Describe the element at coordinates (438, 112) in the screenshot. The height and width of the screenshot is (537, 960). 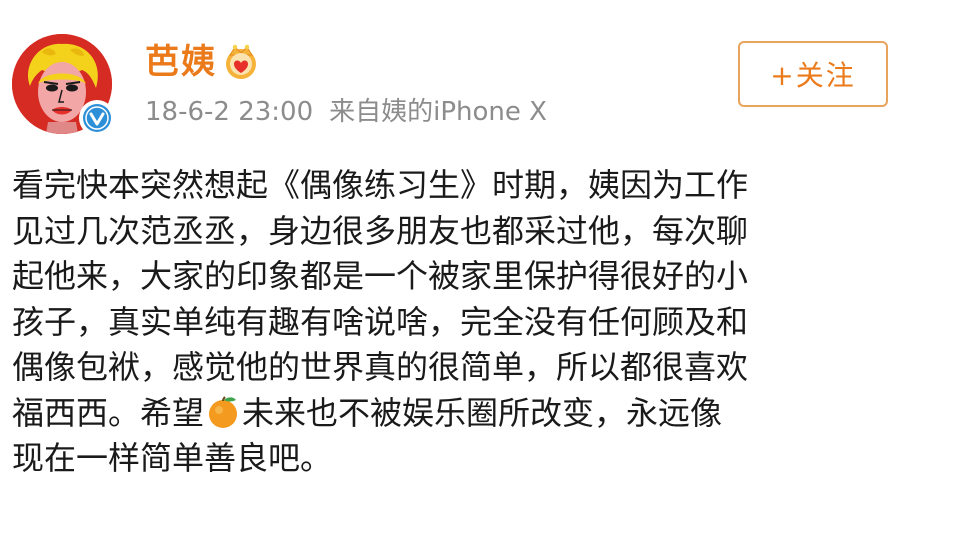
I see `post-source: 来自姨的iPhone X` at that location.